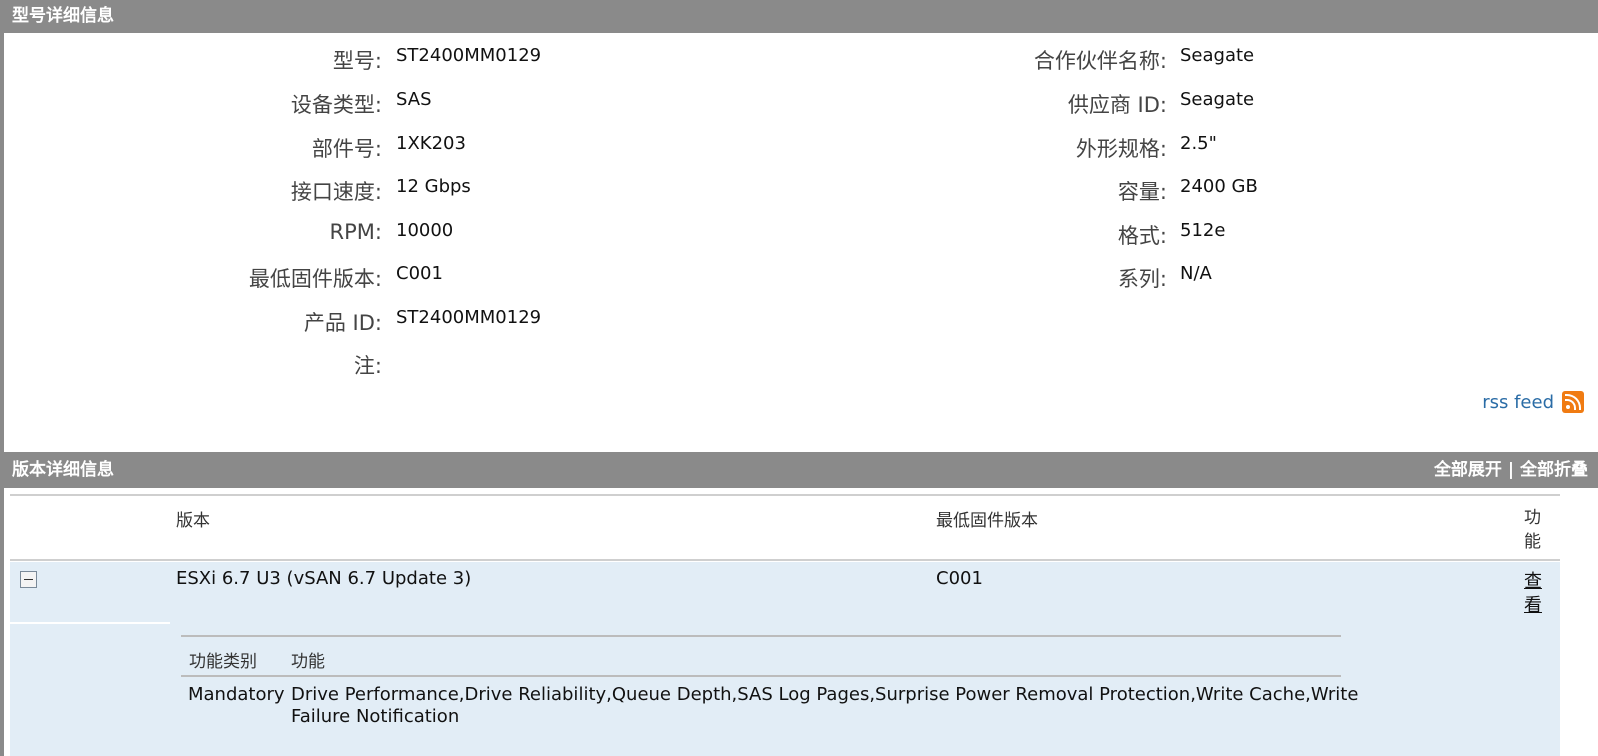 The width and height of the screenshot is (1598, 756). I want to click on release-details-title: 版本详细信息, so click(63, 470).